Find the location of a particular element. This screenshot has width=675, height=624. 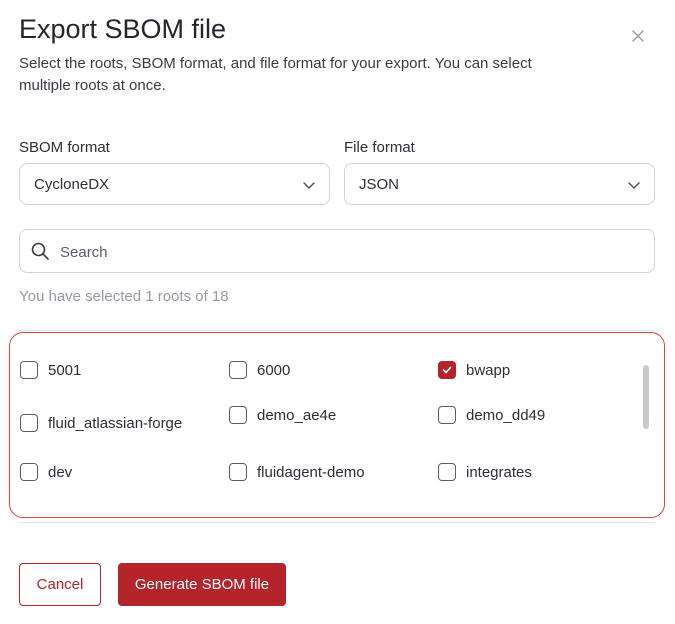

root-item-bwapp: bwapp is located at coordinates (474, 370).